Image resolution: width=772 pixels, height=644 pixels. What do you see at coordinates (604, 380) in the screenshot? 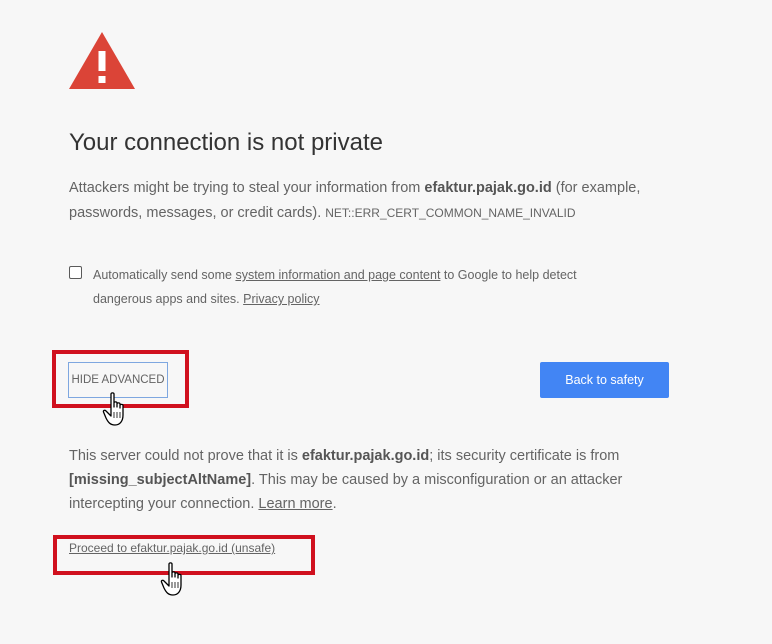
I see `back-to-safety-button: Back to safety` at bounding box center [604, 380].